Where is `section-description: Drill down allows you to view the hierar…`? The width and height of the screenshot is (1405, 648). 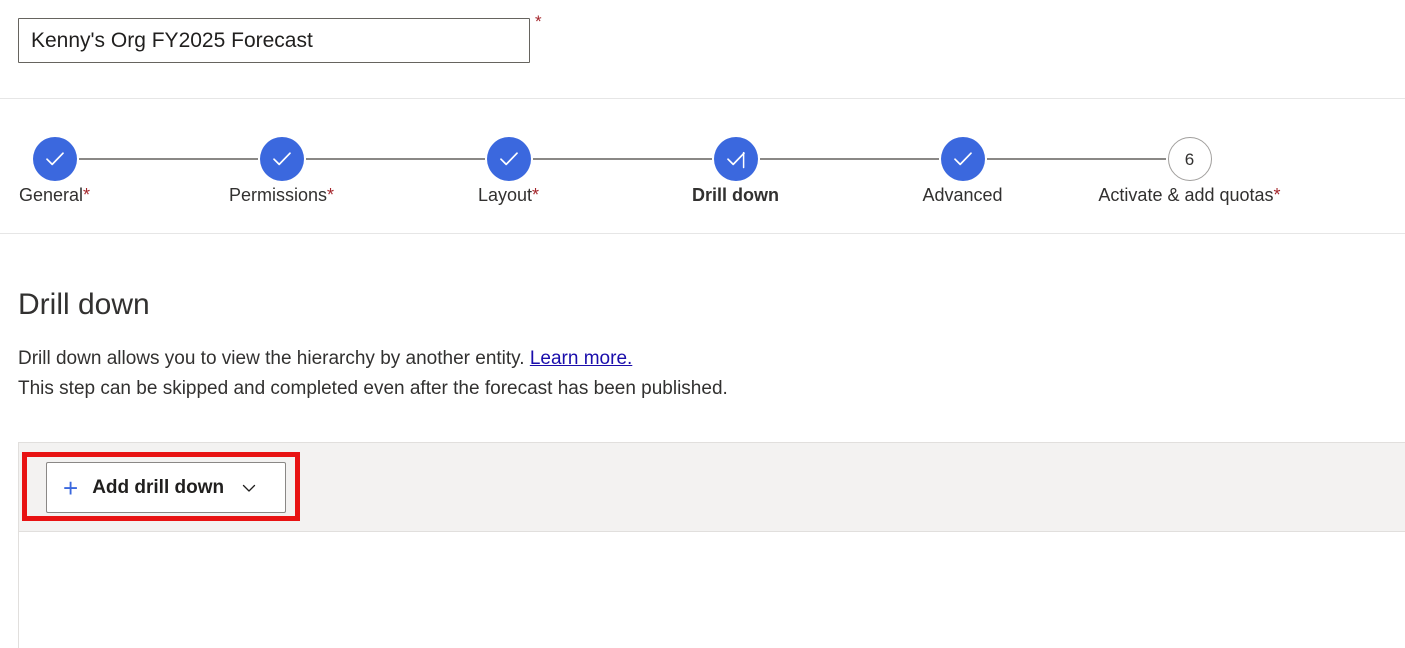 section-description: Drill down allows you to view the hierar… is located at coordinates (618, 374).